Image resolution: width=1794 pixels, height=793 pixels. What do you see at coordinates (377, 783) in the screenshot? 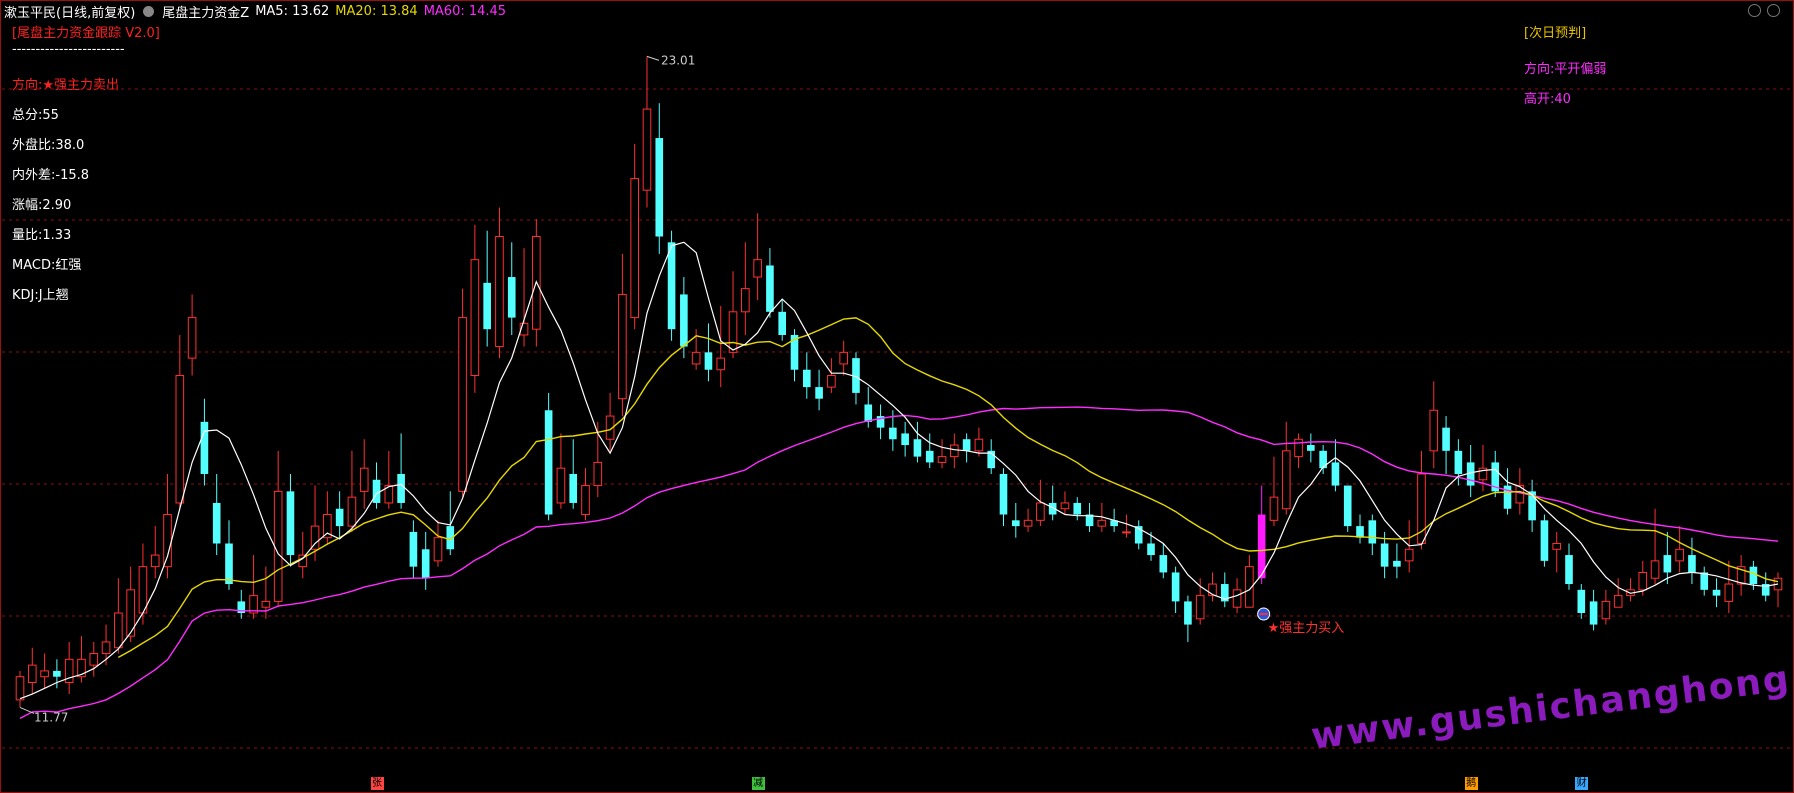
I see `news-marker-0: 张` at bounding box center [377, 783].